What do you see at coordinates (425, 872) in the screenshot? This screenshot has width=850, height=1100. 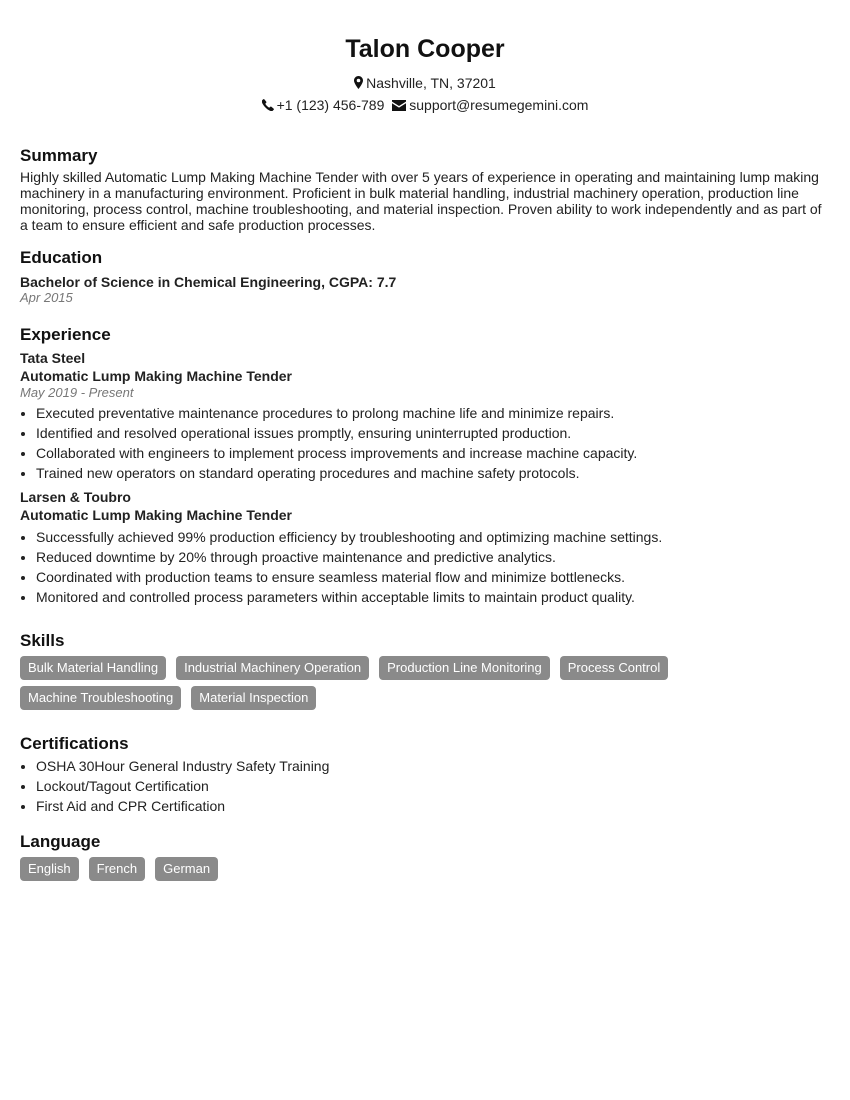 I see `language-tags: English French German` at bounding box center [425, 872].